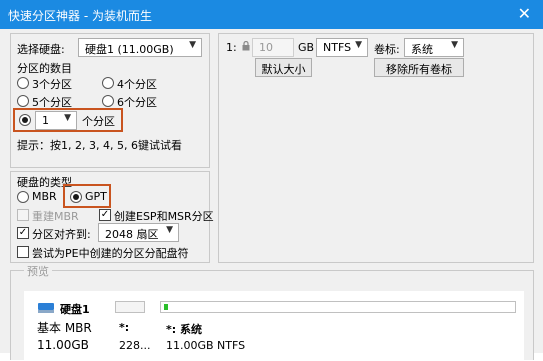  What do you see at coordinates (339, 331) in the screenshot?
I see `partition-2-preview: *: 系统 11.00GB NTFS` at bounding box center [339, 331].